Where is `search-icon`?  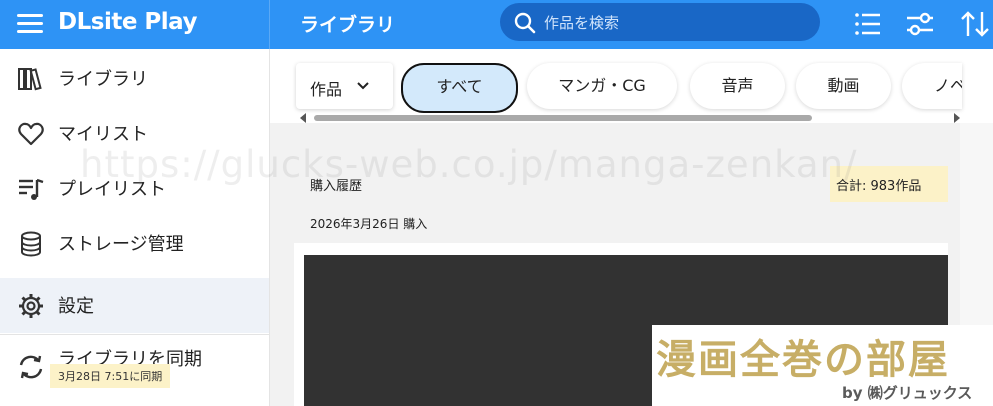
search-icon is located at coordinates (525, 23).